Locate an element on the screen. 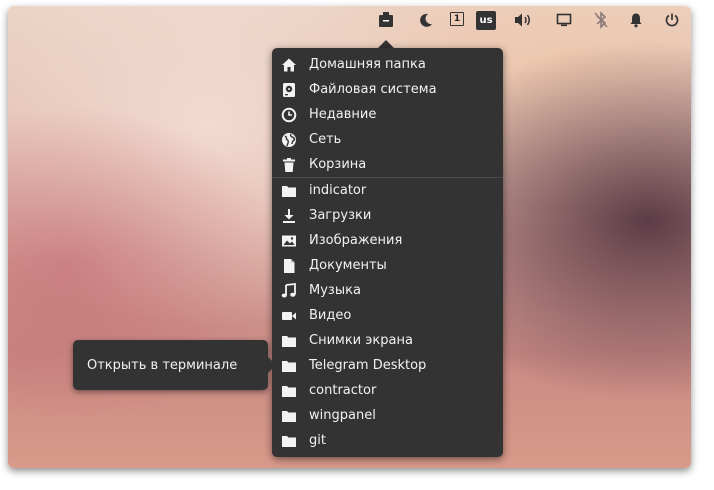 The height and width of the screenshot is (490, 714). menu-item-label: Домашняя папка is located at coordinates (367, 64).